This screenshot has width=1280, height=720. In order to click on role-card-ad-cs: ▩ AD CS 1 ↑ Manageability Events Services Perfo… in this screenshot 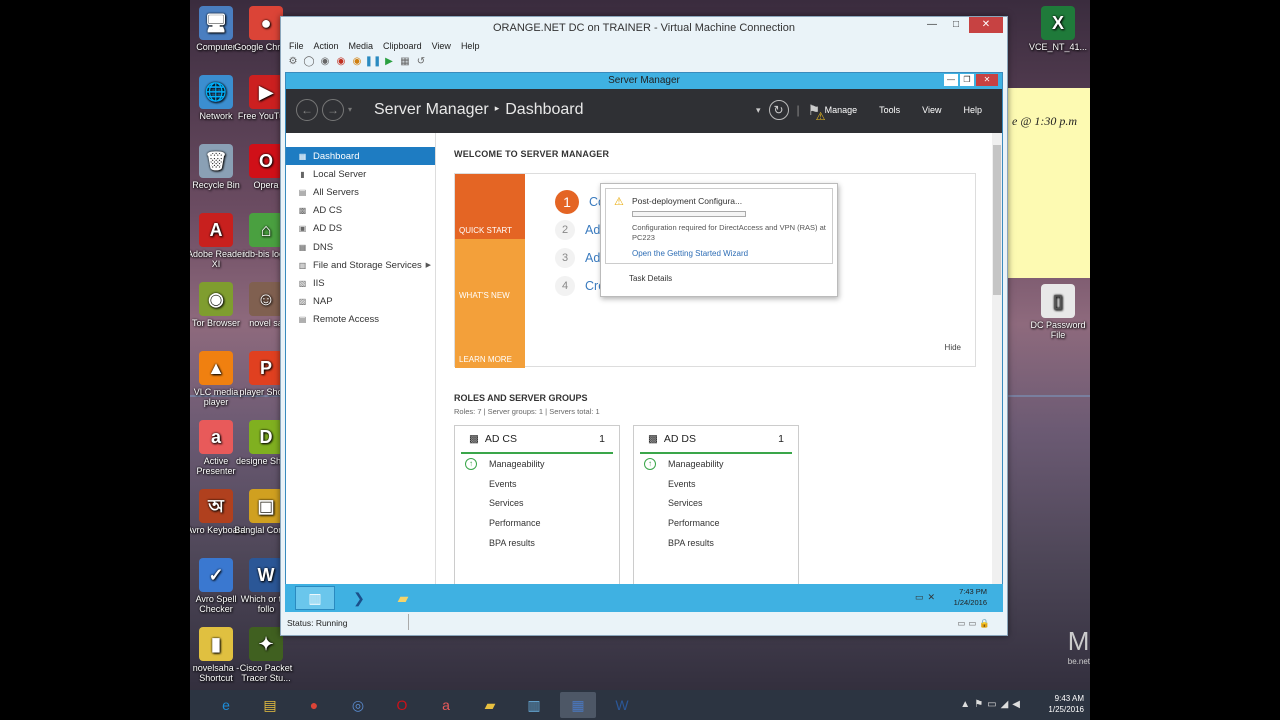, I will do `click(537, 505)`.